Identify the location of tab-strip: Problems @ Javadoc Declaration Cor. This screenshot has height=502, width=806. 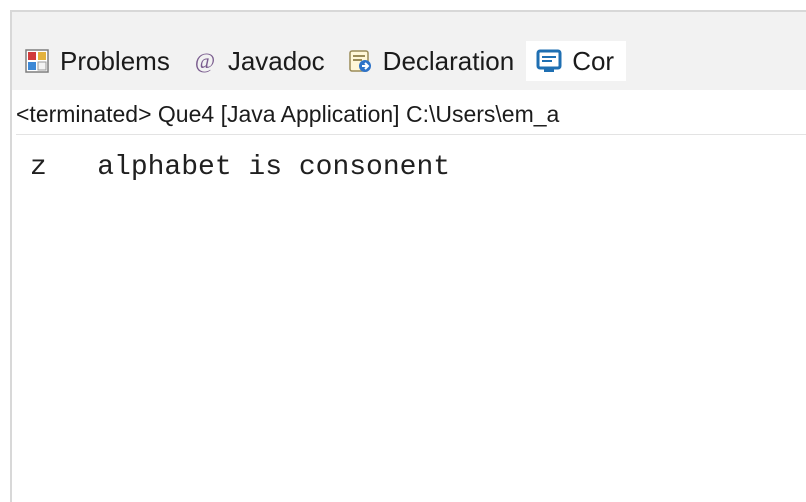
(320, 61).